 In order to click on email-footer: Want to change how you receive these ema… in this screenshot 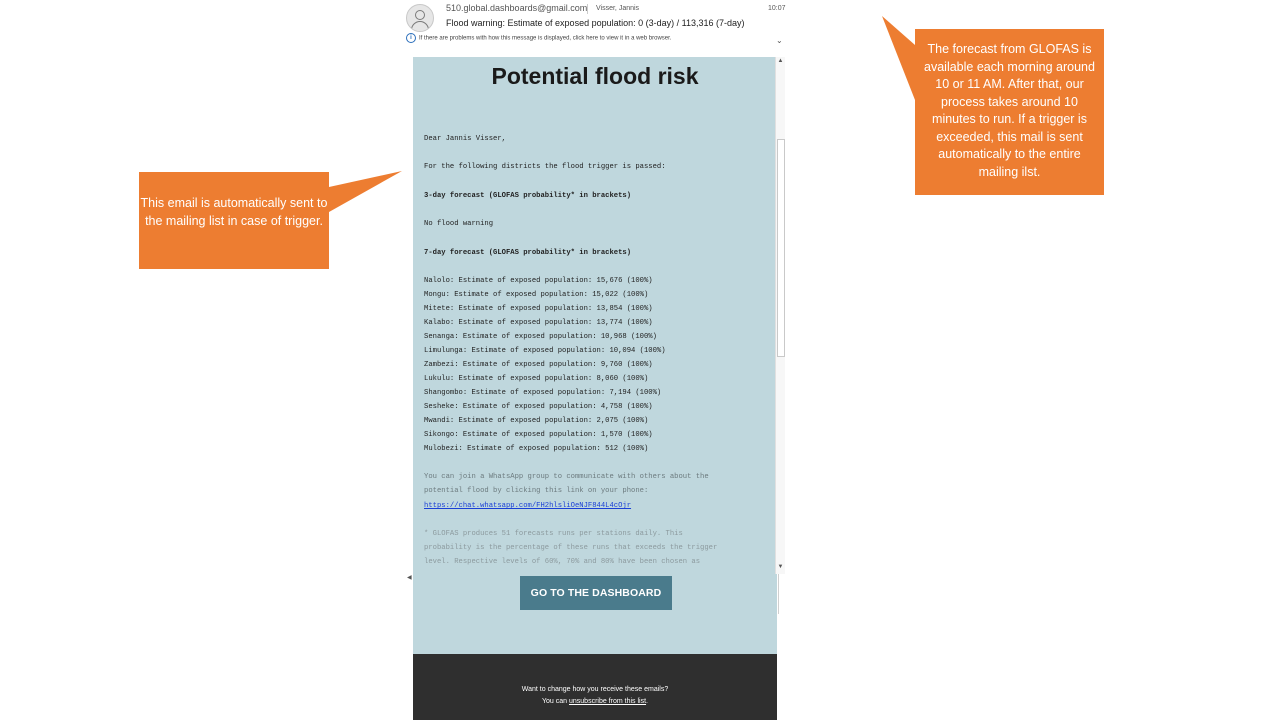, I will do `click(595, 687)`.